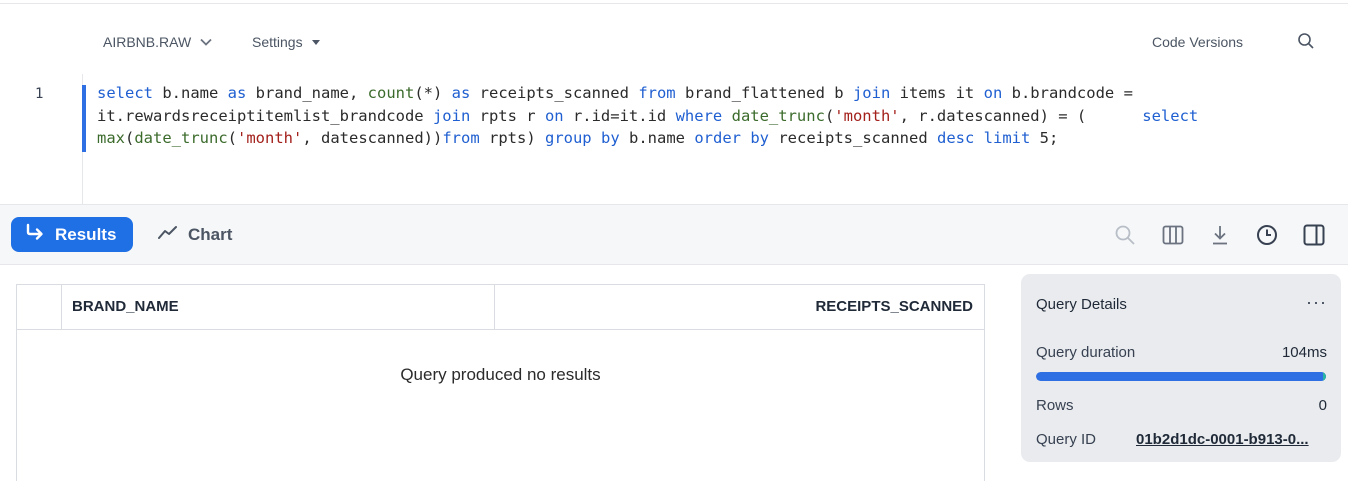 The height and width of the screenshot is (481, 1348). I want to click on query-duration-value: 104ms, so click(1304, 352).